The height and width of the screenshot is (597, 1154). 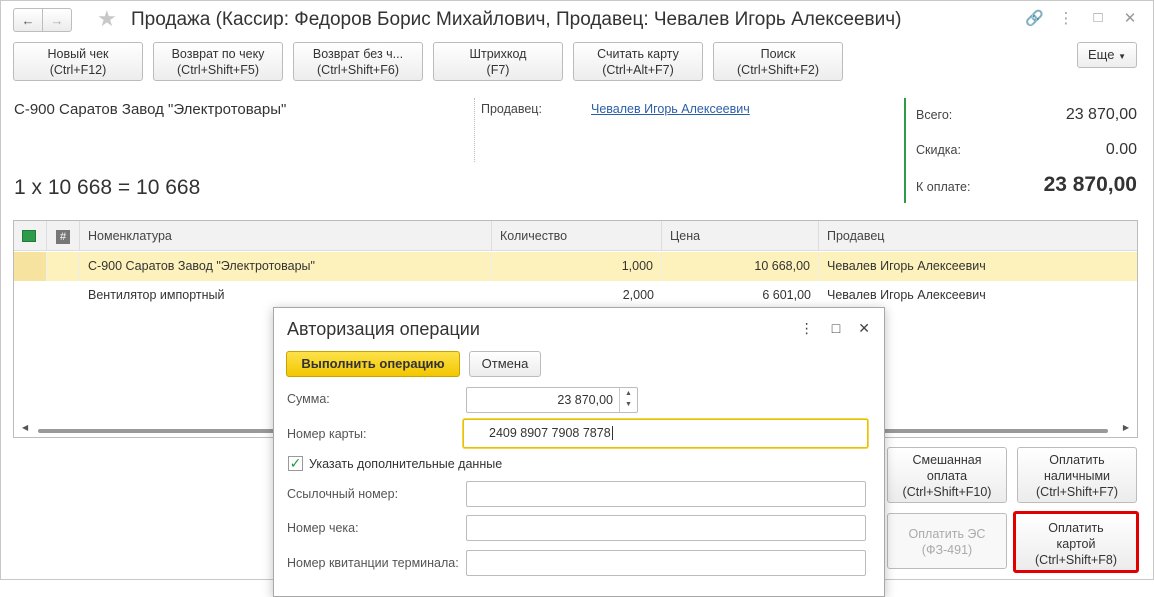 I want to click on button-label: Штрихкод, so click(x=498, y=54).